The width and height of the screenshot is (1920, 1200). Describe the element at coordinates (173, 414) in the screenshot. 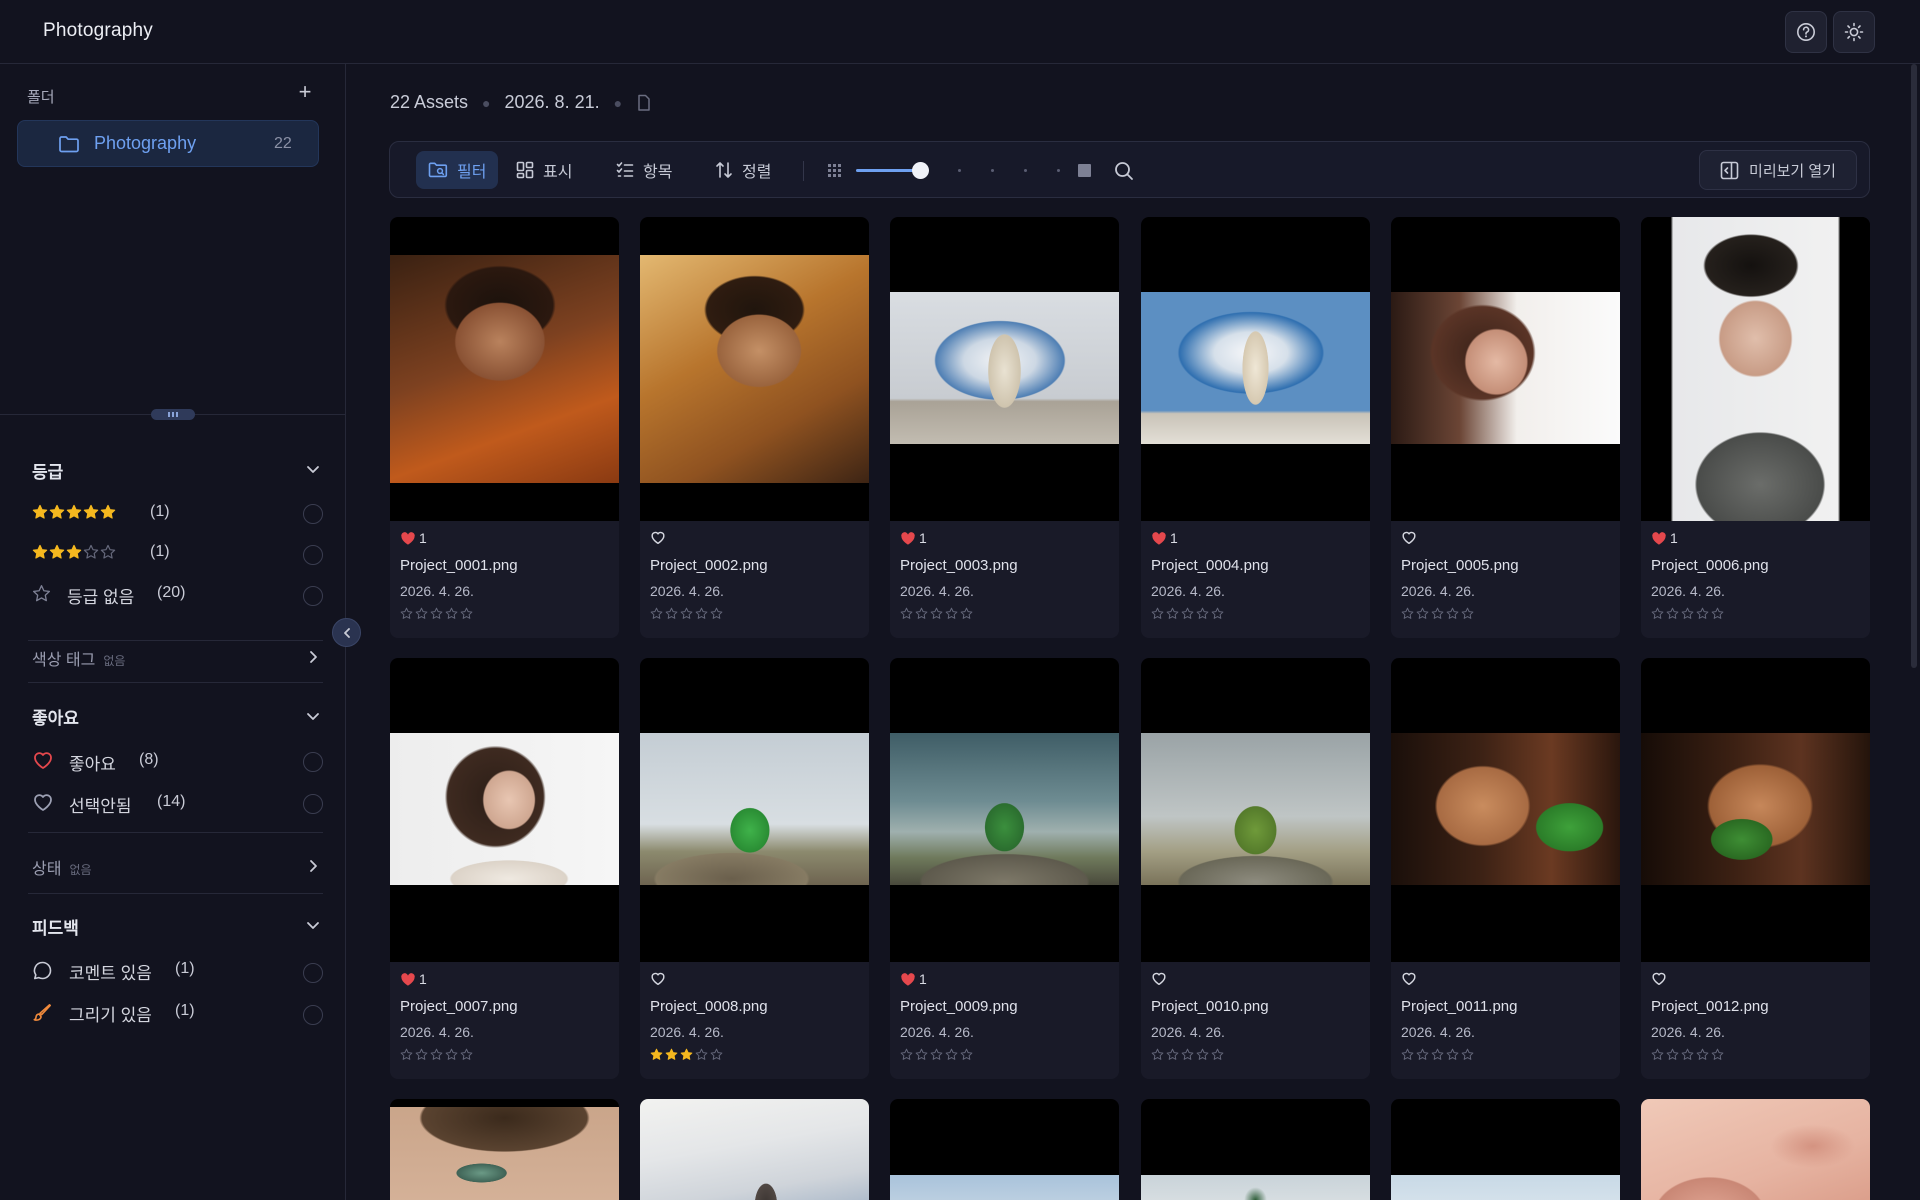

I see `resize-handle` at that location.